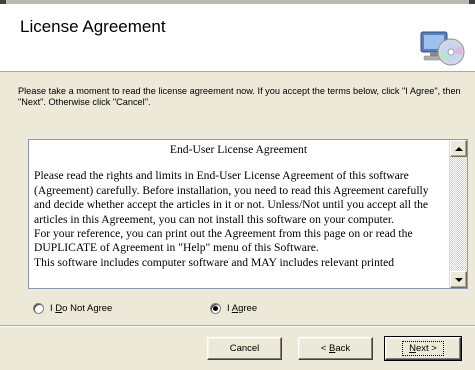  I want to click on arrow-down-icon, so click(458, 279).